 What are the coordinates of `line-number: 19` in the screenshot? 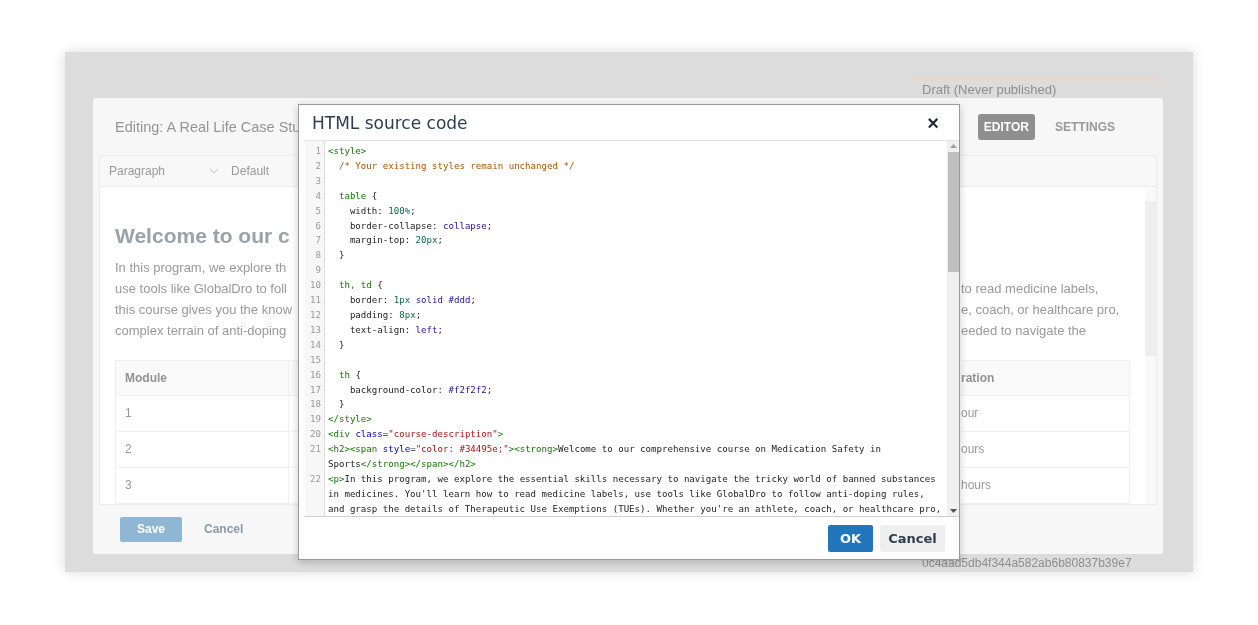 It's located at (315, 420).